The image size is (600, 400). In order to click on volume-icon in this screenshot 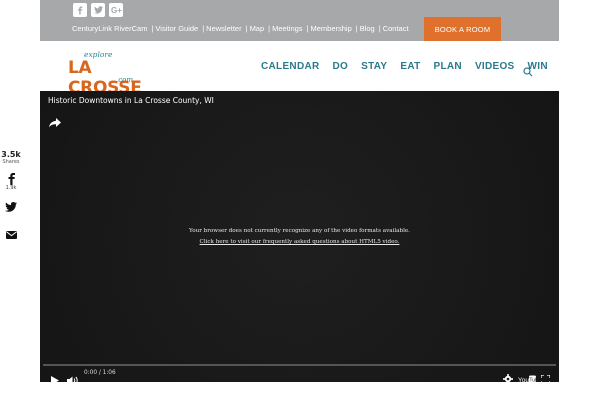, I will do `click(72, 380)`.